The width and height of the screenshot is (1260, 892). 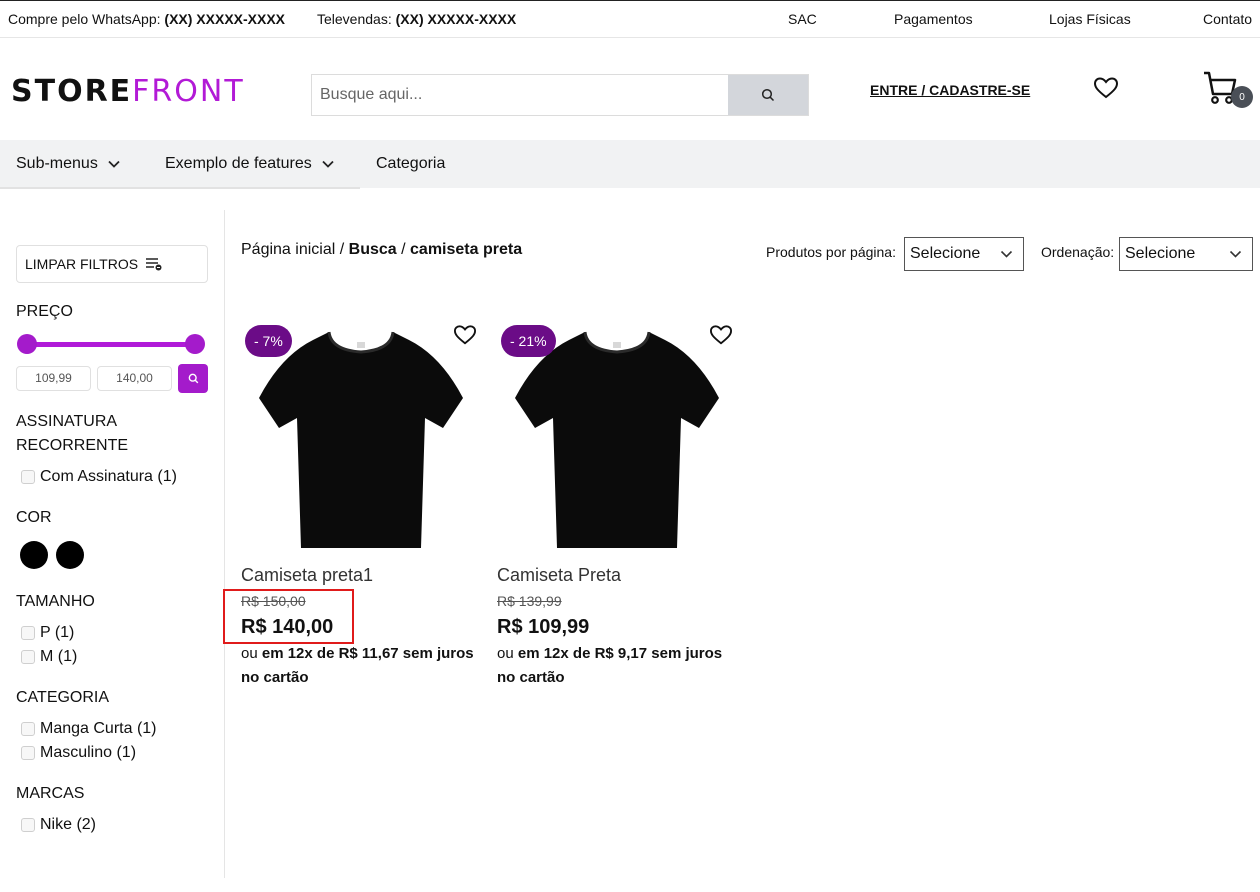 What do you see at coordinates (225, 19) in the screenshot?
I see `whatsapp-number: (XX) XXXXX-XXXX` at bounding box center [225, 19].